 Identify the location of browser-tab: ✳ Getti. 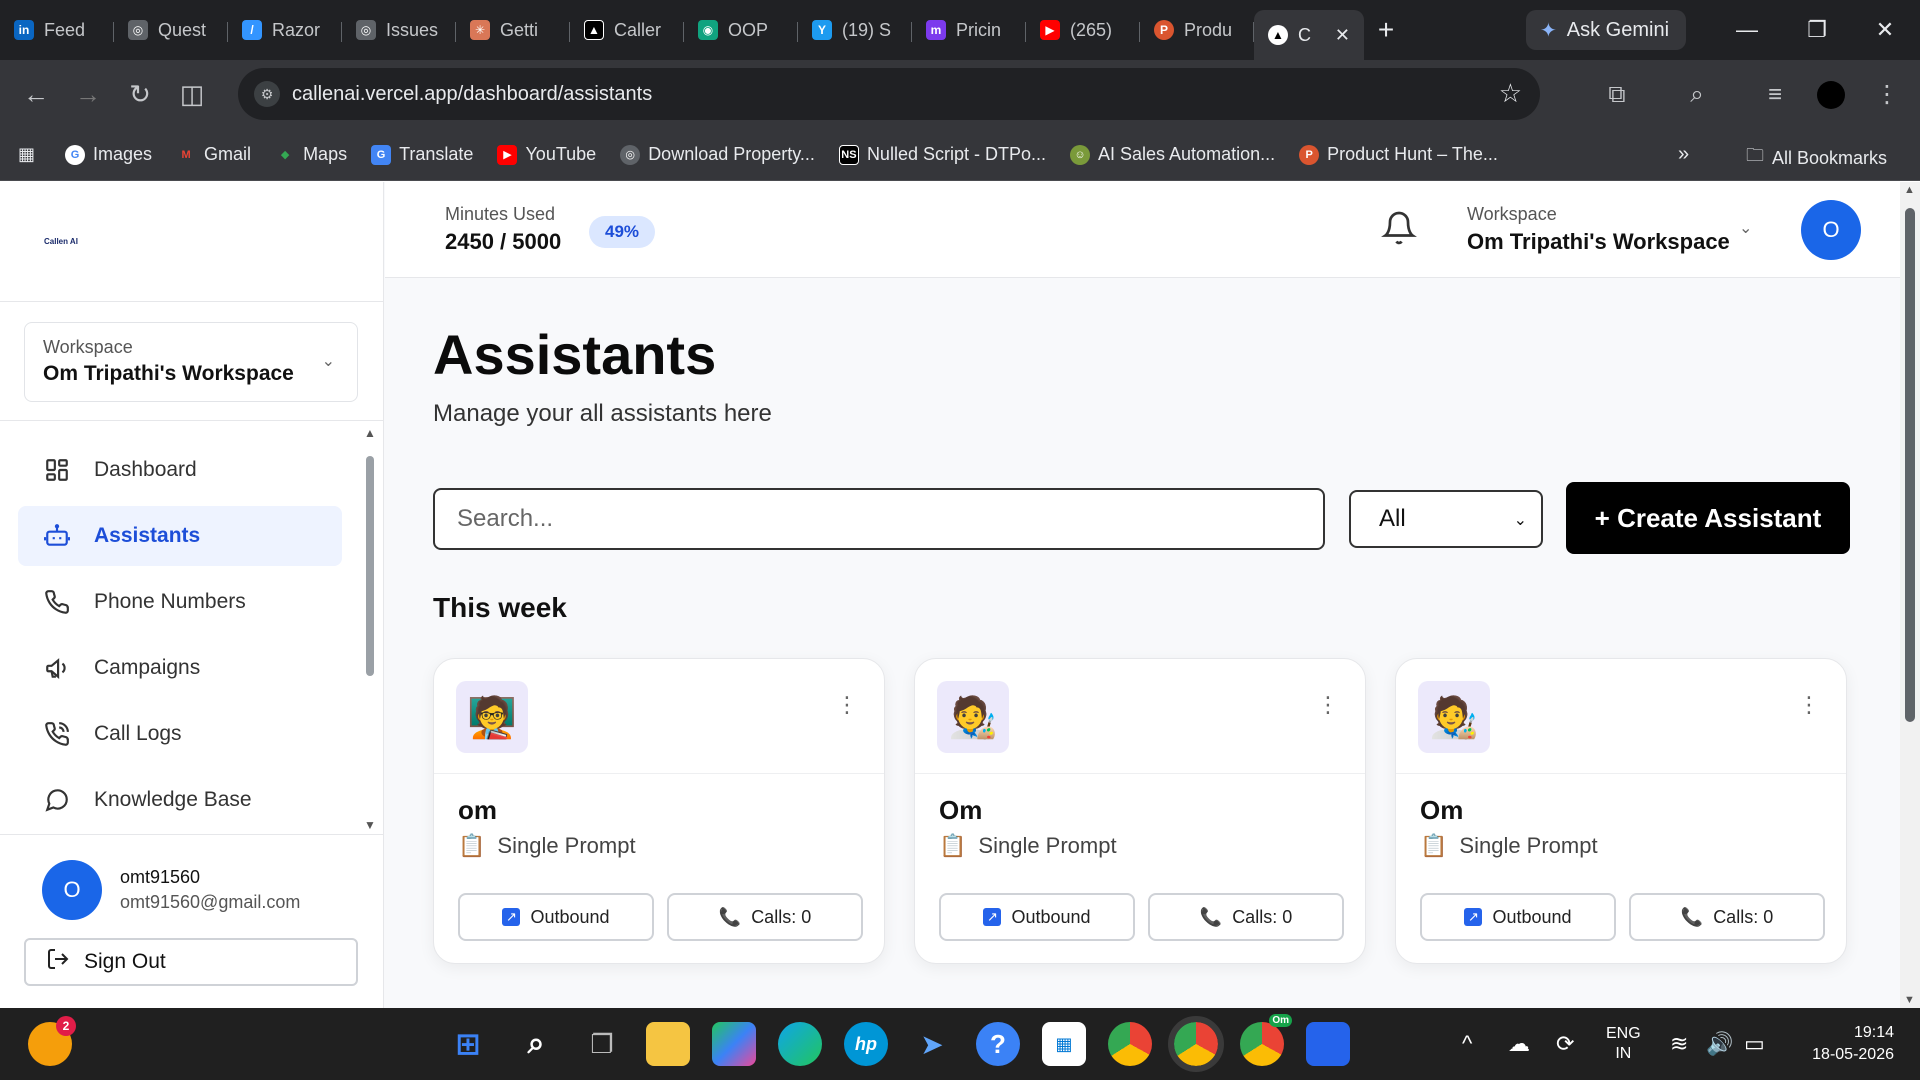
(513, 30).